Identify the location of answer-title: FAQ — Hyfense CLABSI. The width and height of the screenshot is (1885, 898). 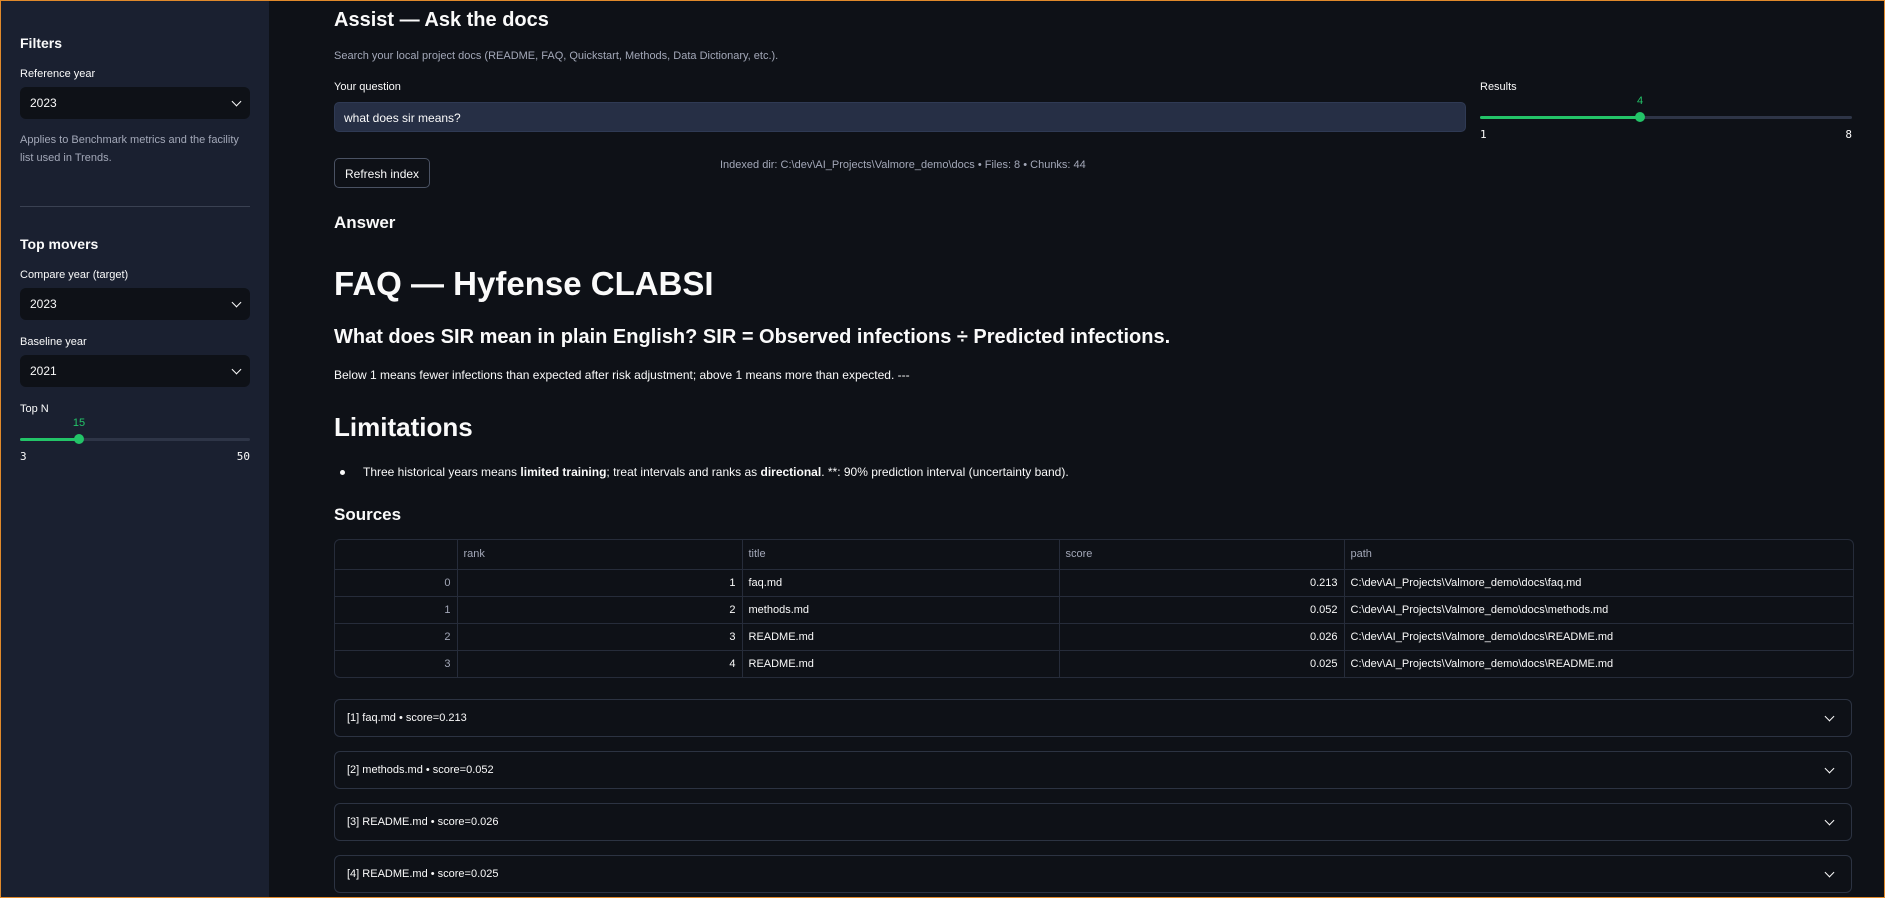
(524, 283).